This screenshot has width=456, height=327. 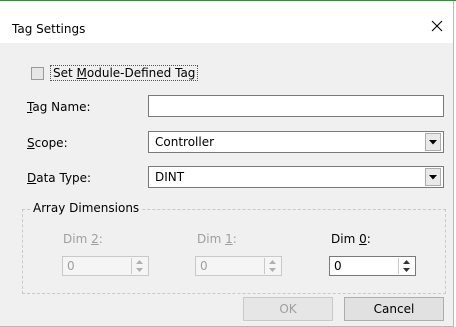 I want to click on scope-label: Scope:, so click(x=47, y=143).